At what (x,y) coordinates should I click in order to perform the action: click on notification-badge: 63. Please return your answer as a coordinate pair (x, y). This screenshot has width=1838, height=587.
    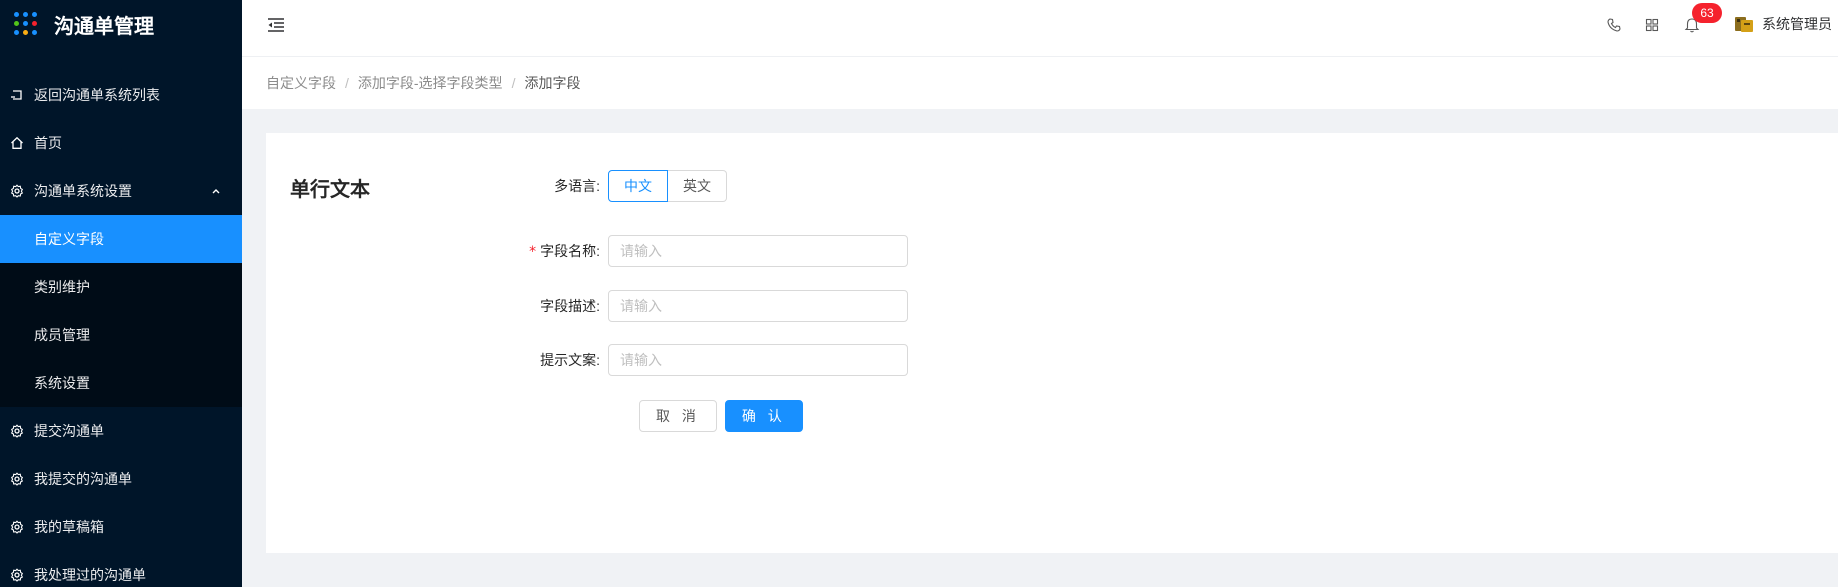
    Looking at the image, I should click on (1707, 13).